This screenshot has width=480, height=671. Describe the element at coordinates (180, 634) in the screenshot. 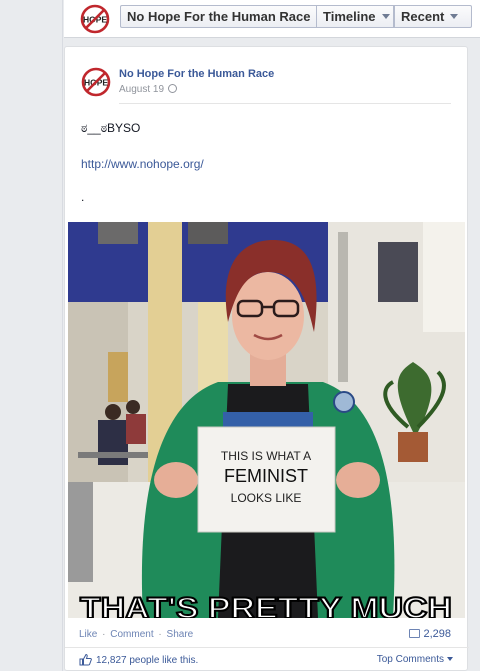

I see `share-link: Share` at that location.